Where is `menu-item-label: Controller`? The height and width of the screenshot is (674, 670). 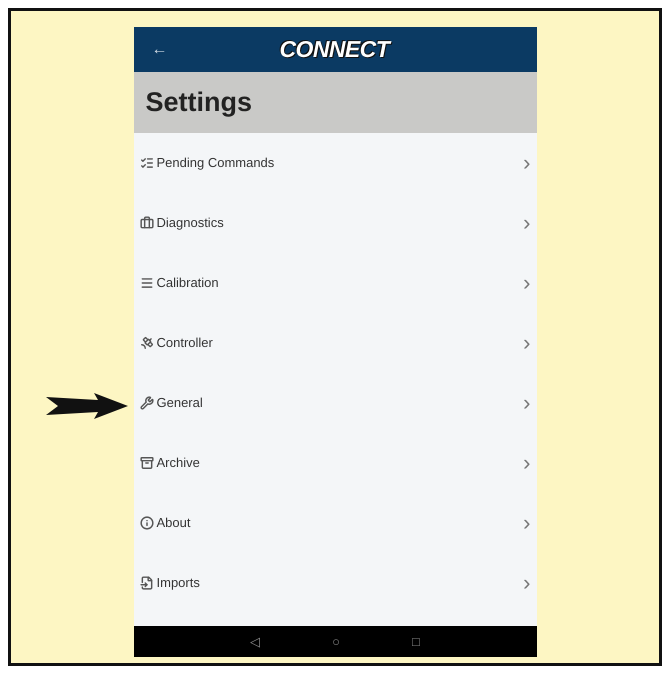 menu-item-label: Controller is located at coordinates (184, 343).